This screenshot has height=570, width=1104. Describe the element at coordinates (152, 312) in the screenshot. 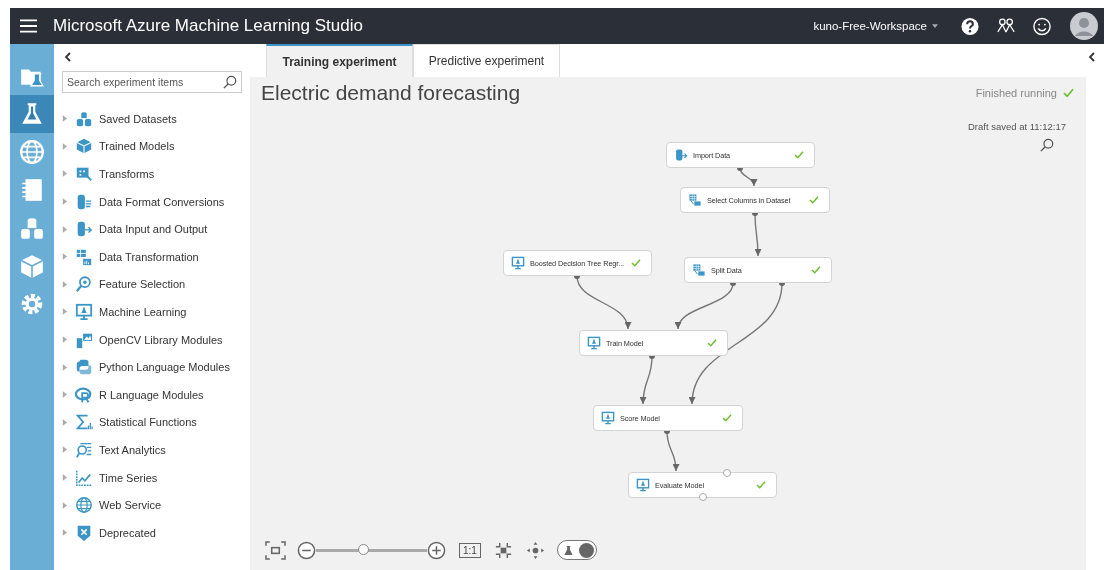

I see `palette-item: Machine Learning` at that location.